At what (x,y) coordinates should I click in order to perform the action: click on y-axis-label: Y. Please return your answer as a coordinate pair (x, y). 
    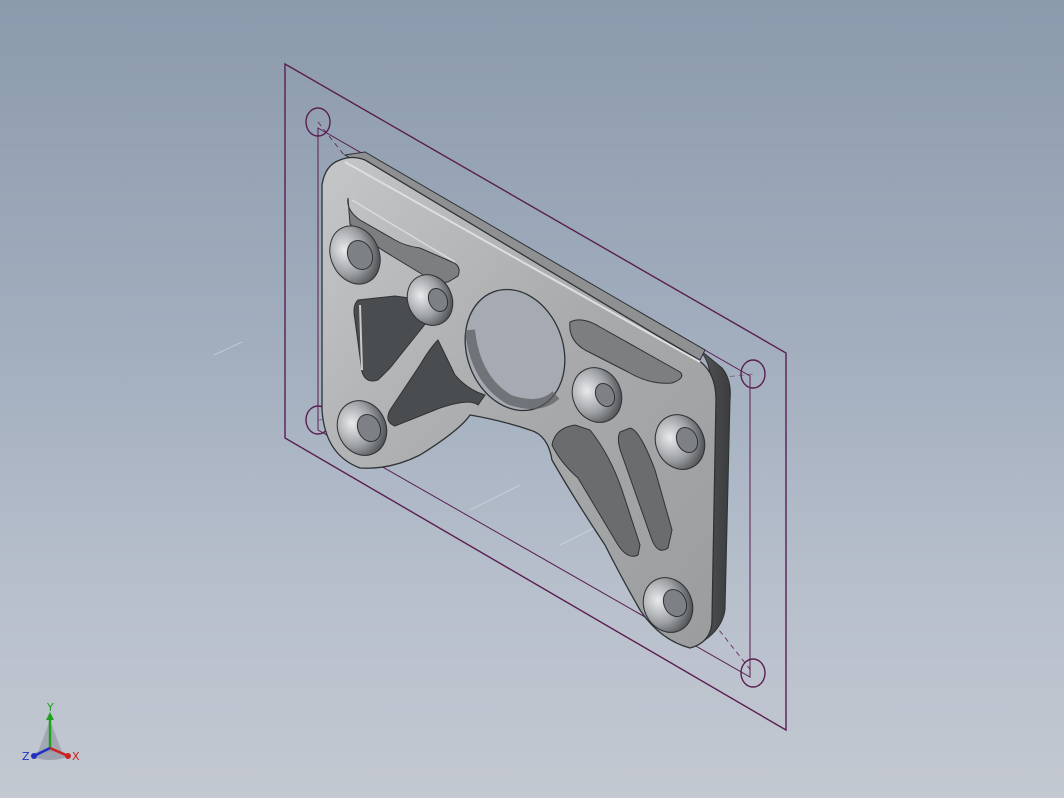
    Looking at the image, I should click on (50, 707).